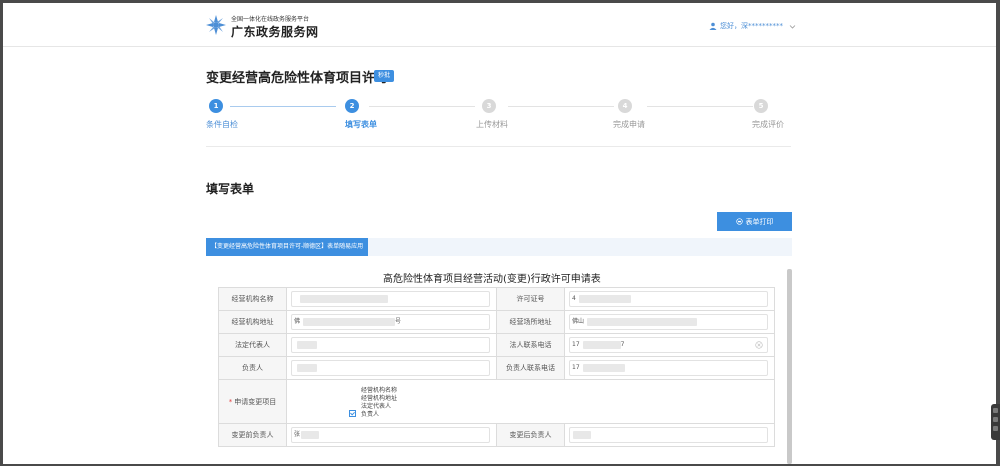 This screenshot has width=1000, height=466. I want to click on steps-divider, so click(498, 146).